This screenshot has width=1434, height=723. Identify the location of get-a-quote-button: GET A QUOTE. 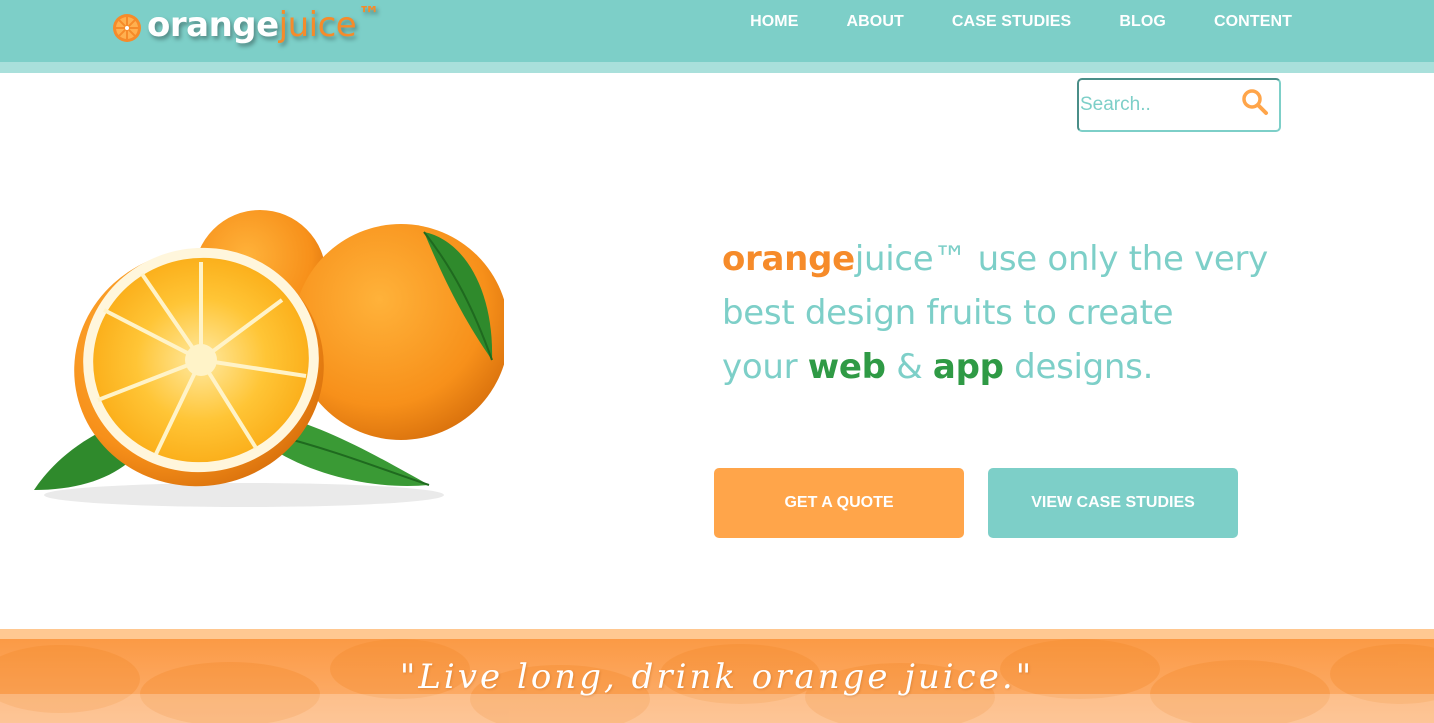
(839, 503).